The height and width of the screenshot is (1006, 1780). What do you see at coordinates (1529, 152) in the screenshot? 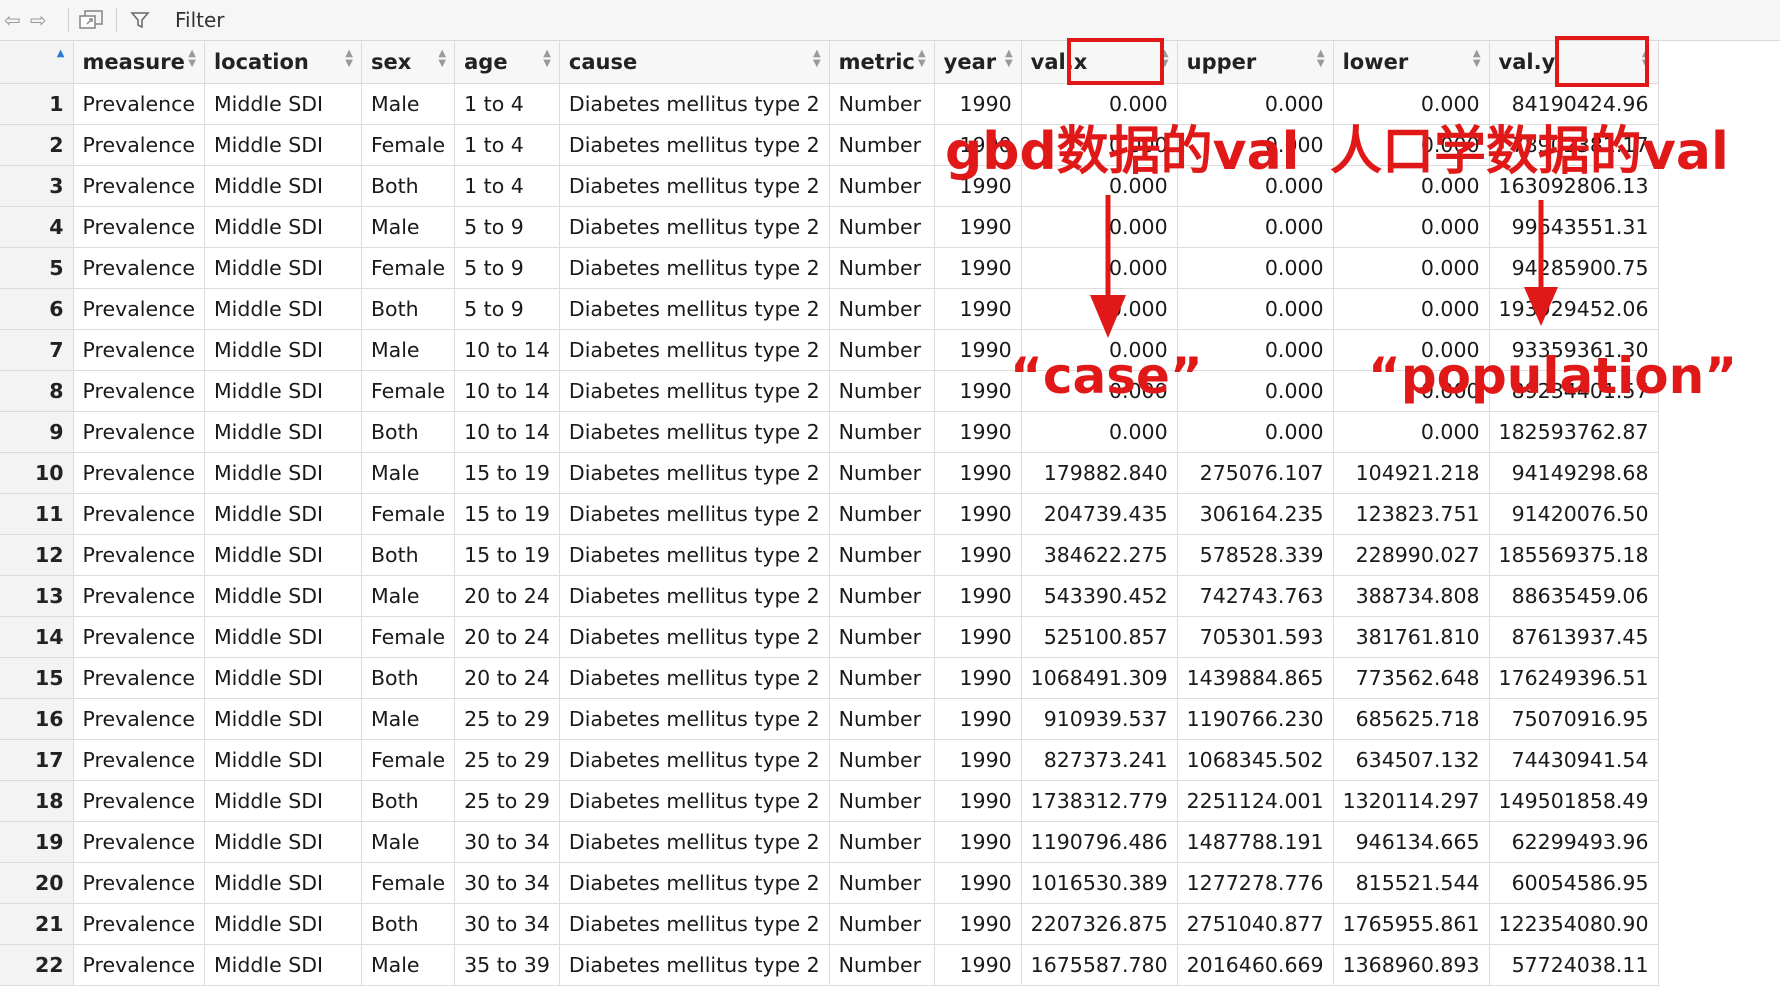
I see `population-val-annotation: 人口学数据的val` at bounding box center [1529, 152].